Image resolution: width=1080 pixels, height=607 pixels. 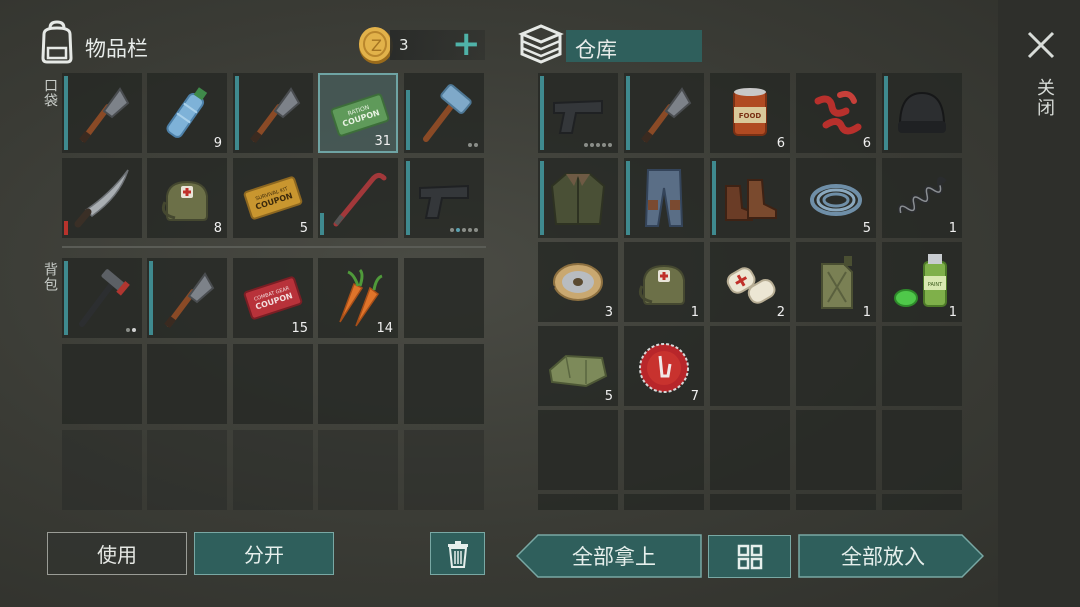 What do you see at coordinates (466, 44) in the screenshot?
I see `add-coins-button: +` at bounding box center [466, 44].